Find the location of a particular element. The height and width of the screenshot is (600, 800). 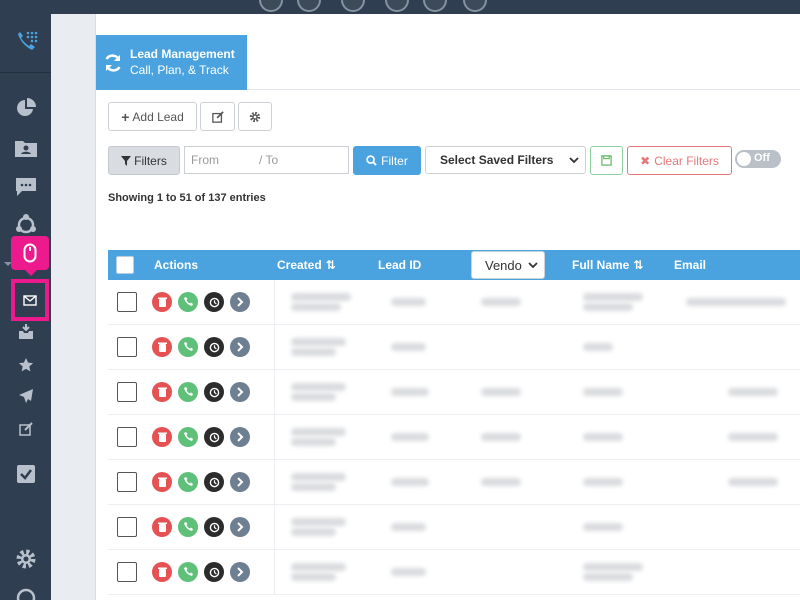

vendor-select: Vendo is located at coordinates (508, 265).